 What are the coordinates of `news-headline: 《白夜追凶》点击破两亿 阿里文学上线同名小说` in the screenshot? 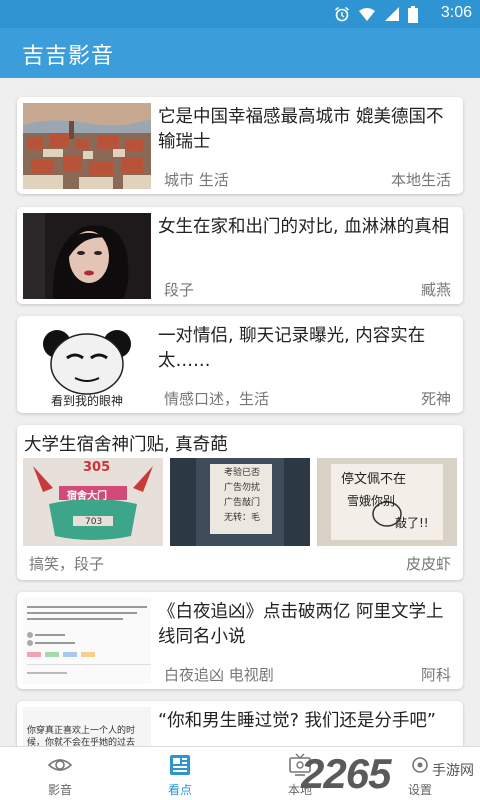 It's located at (306, 625).